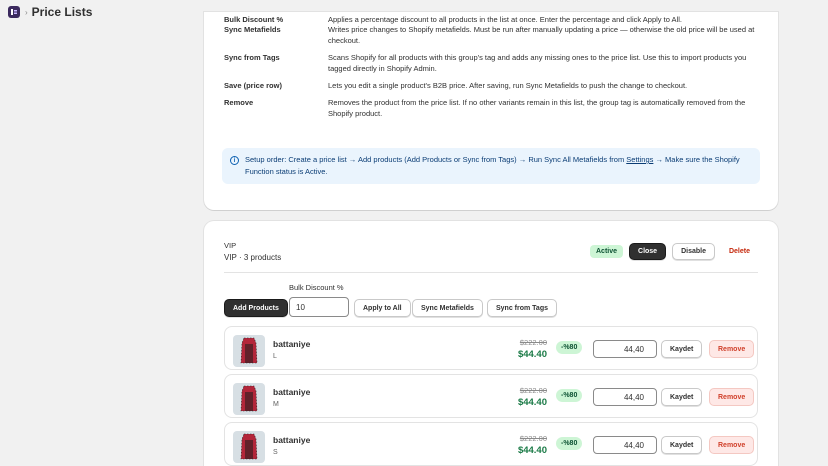 The width and height of the screenshot is (828, 466). Describe the element at coordinates (607, 251) in the screenshot. I see `status-badge: Active` at that location.